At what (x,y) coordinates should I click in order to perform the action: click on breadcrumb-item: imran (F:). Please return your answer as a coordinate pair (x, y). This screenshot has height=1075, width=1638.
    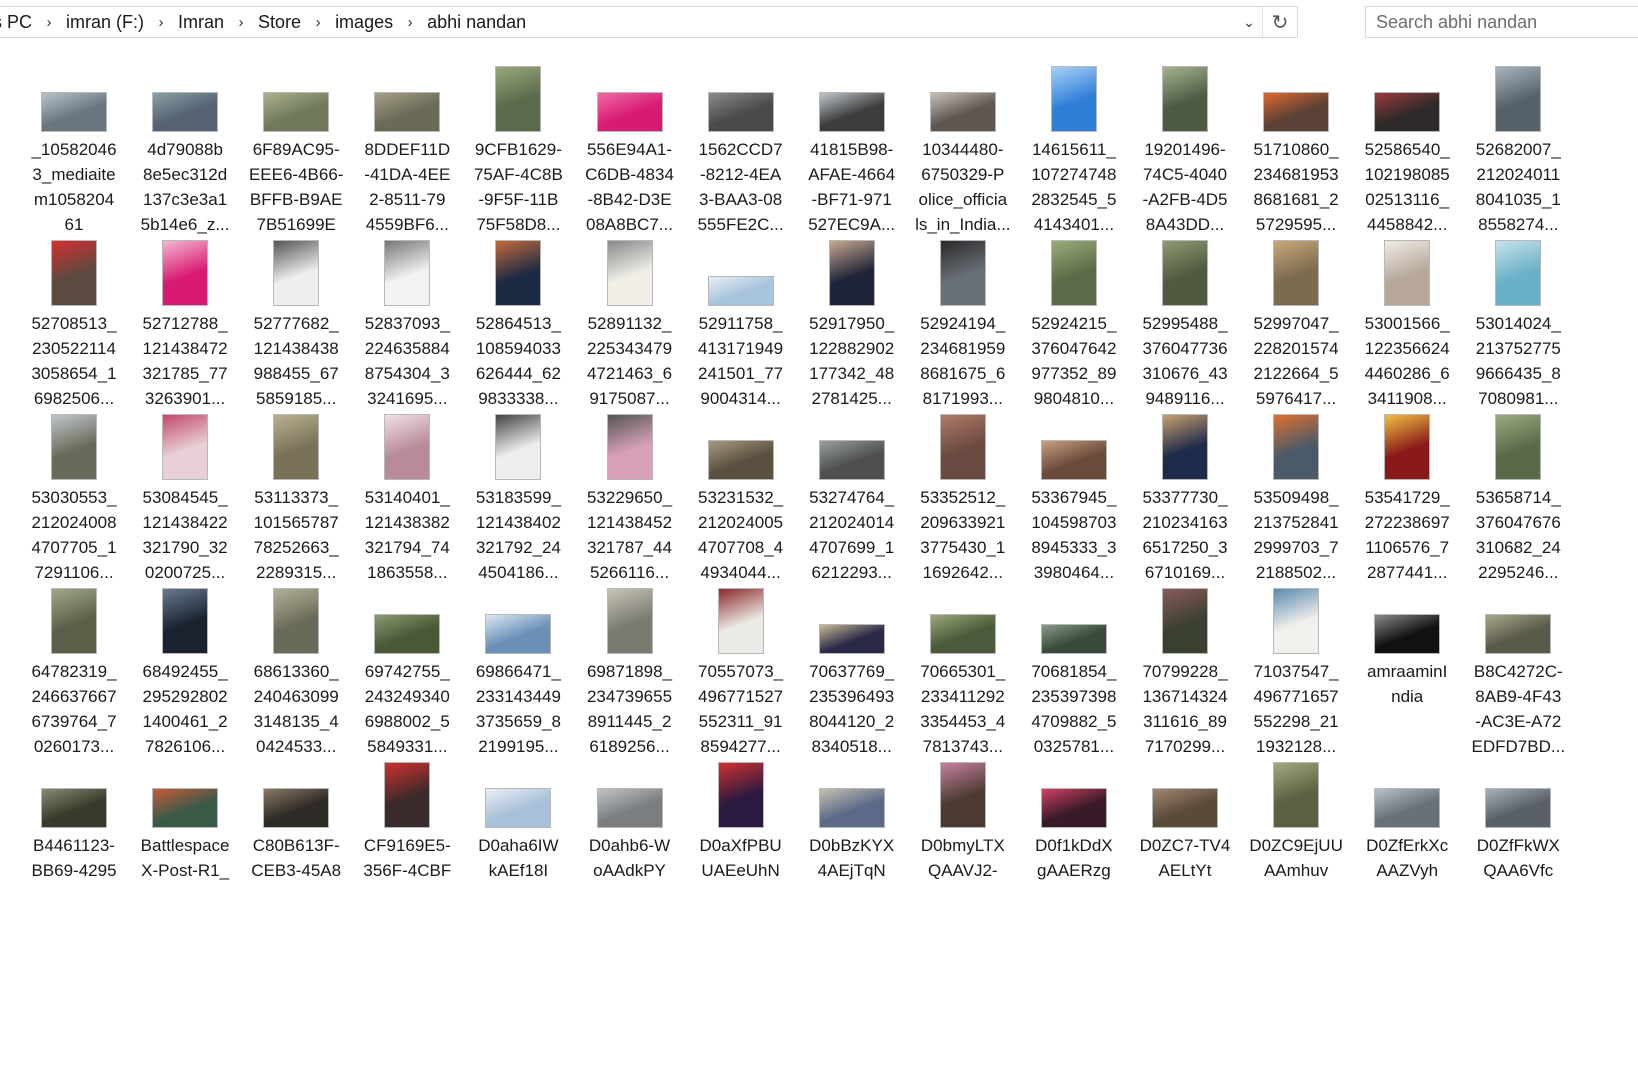
    Looking at the image, I should click on (105, 22).